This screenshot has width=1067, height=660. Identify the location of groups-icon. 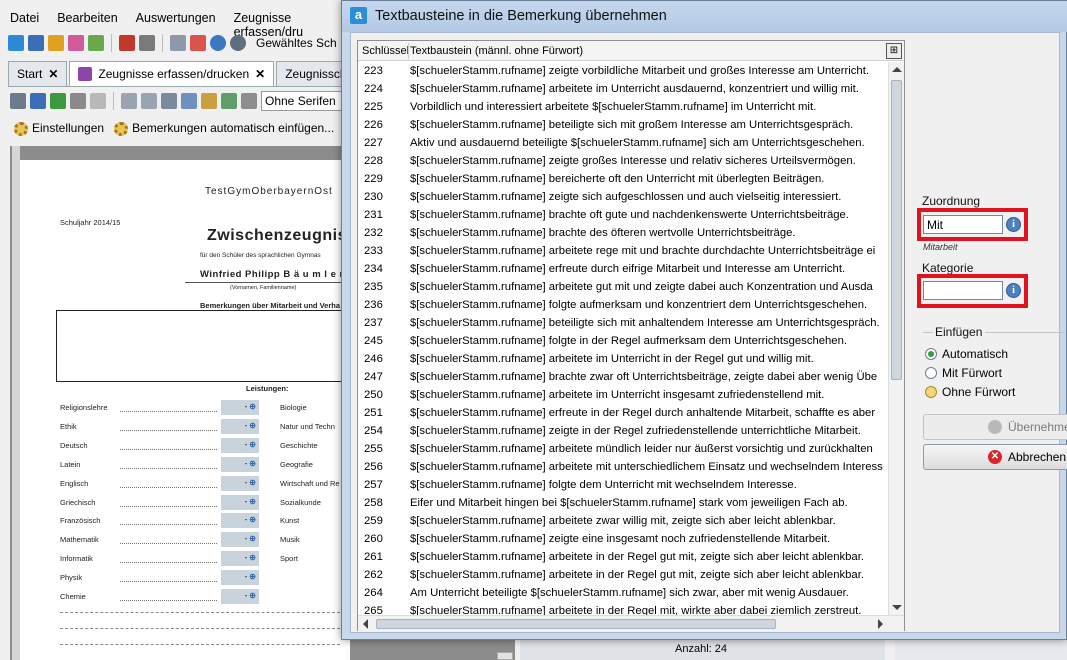
(76, 43).